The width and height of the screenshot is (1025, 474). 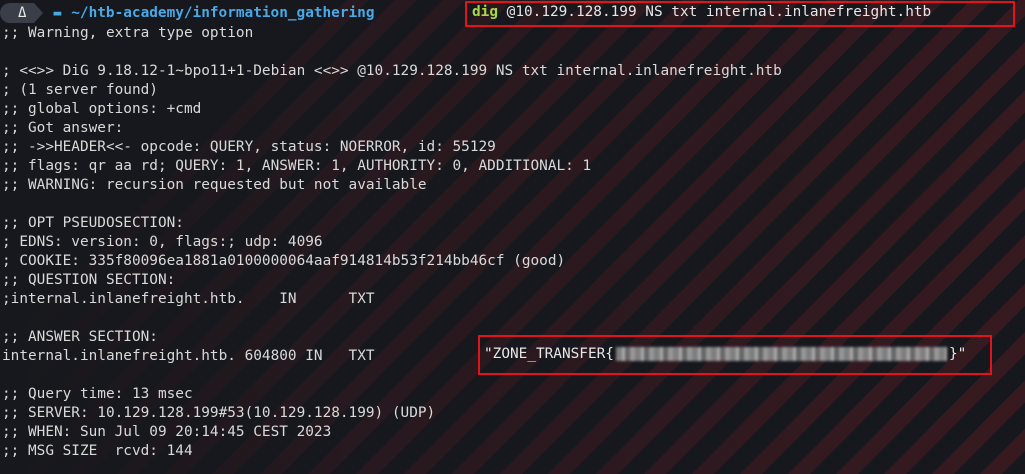 I want to click on output-line-got-answer: ;; Got answer:, so click(x=63, y=128).